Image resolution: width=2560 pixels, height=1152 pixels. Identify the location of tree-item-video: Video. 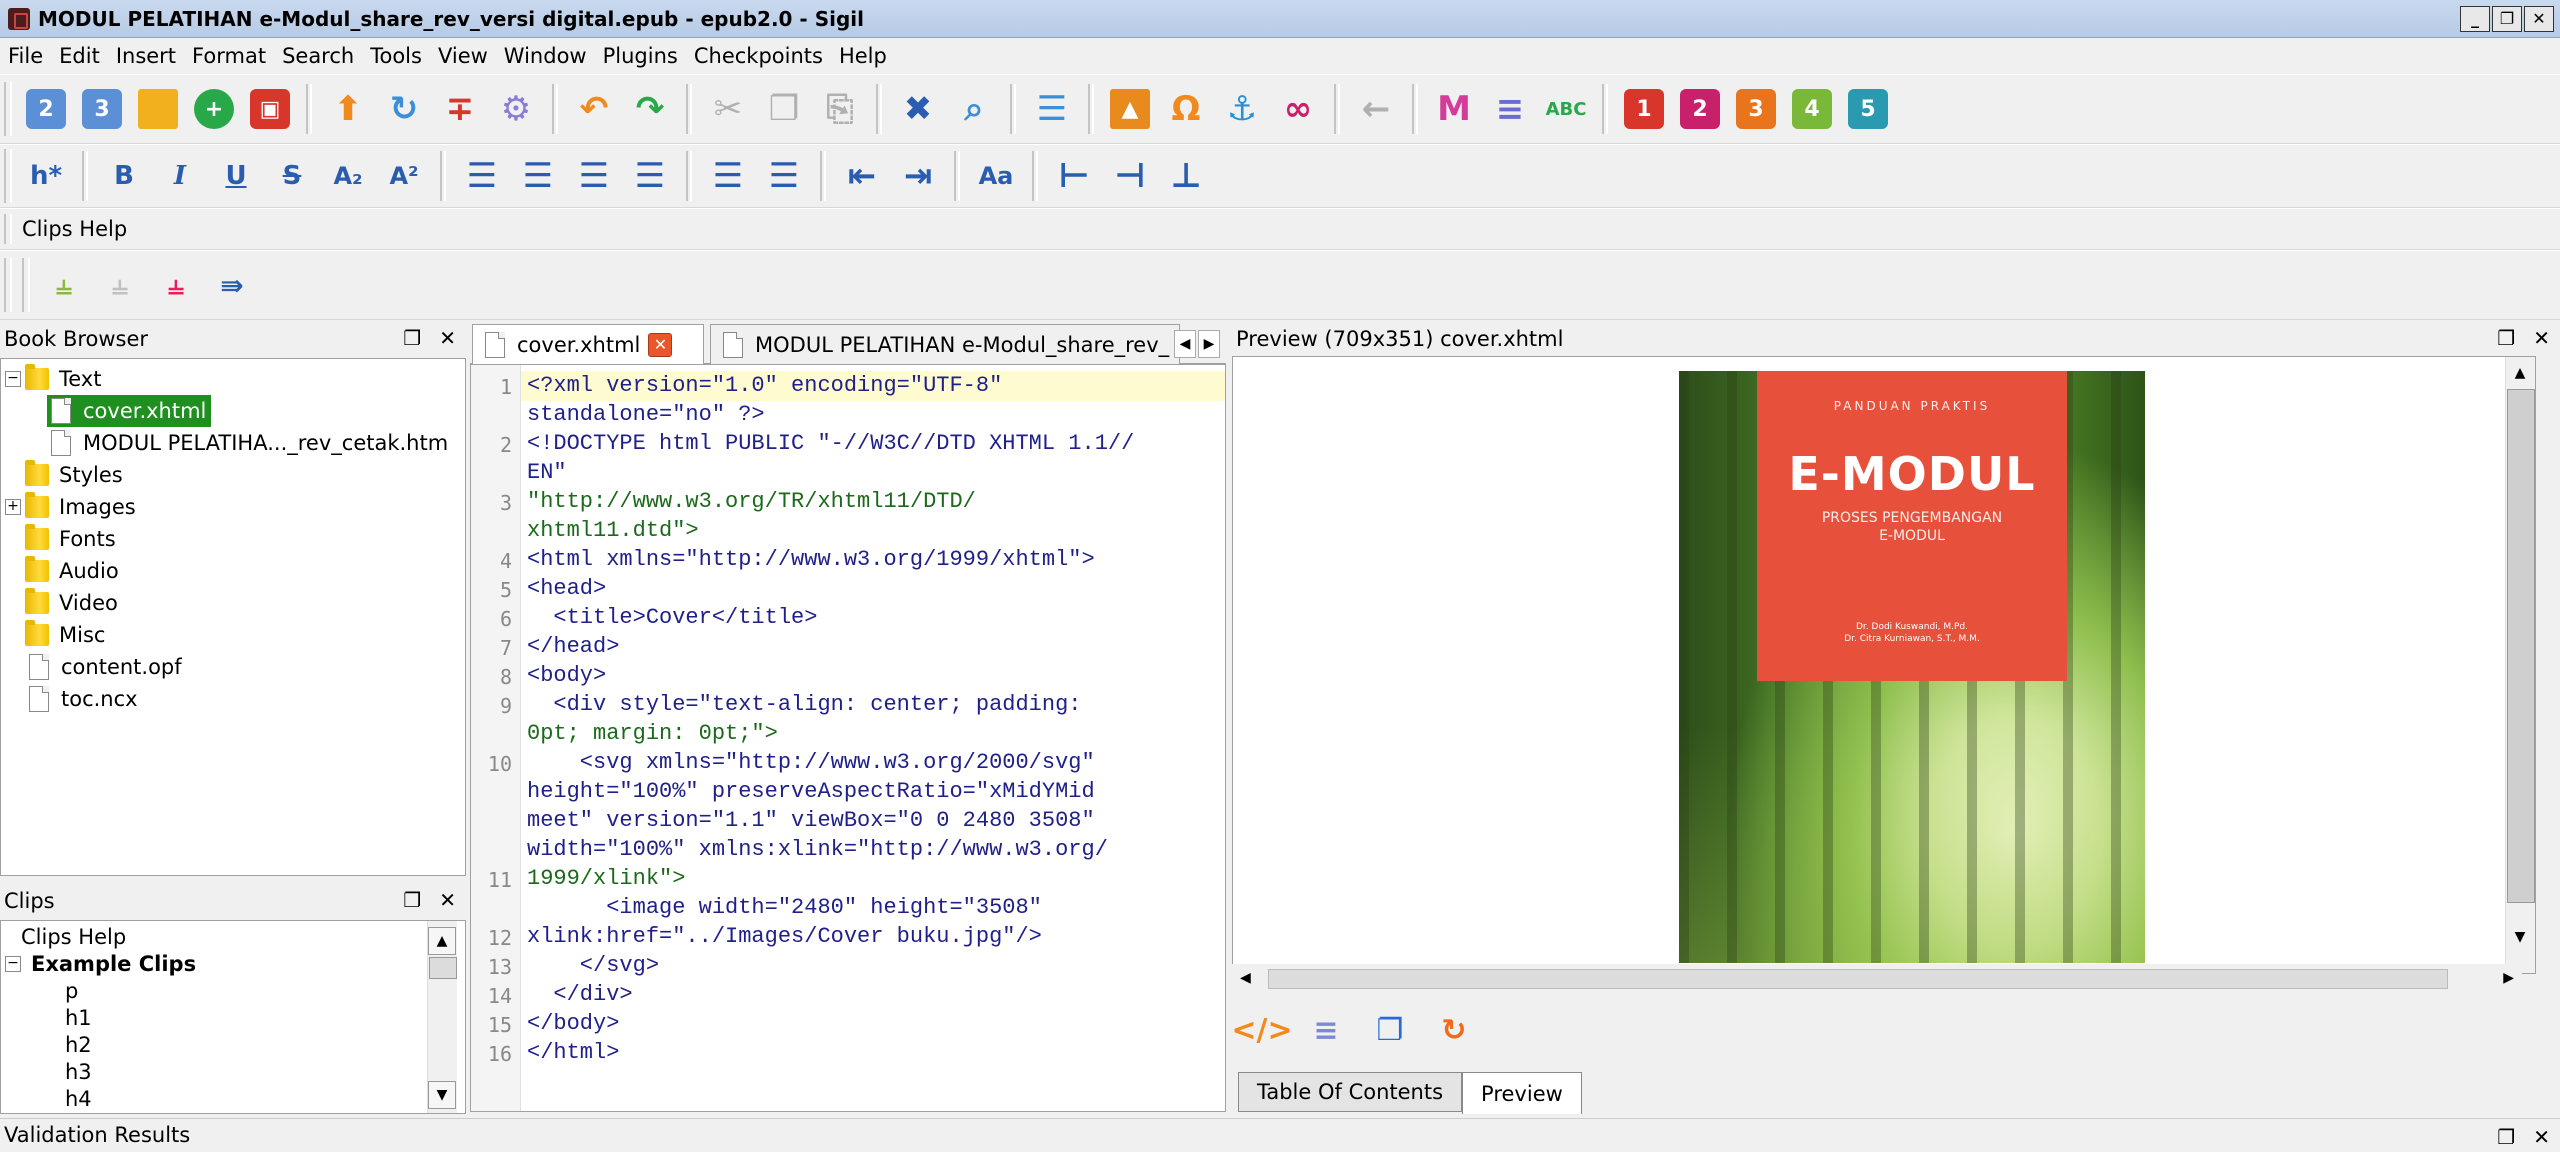
(71, 603).